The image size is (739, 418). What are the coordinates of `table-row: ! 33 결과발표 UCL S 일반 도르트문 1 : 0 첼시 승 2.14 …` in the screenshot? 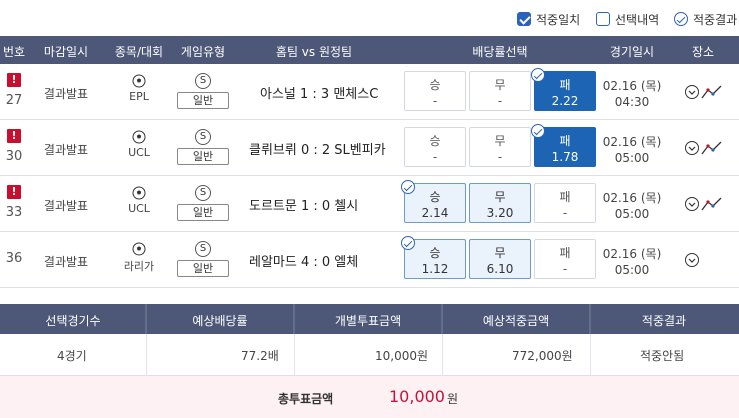 It's located at (369, 204).